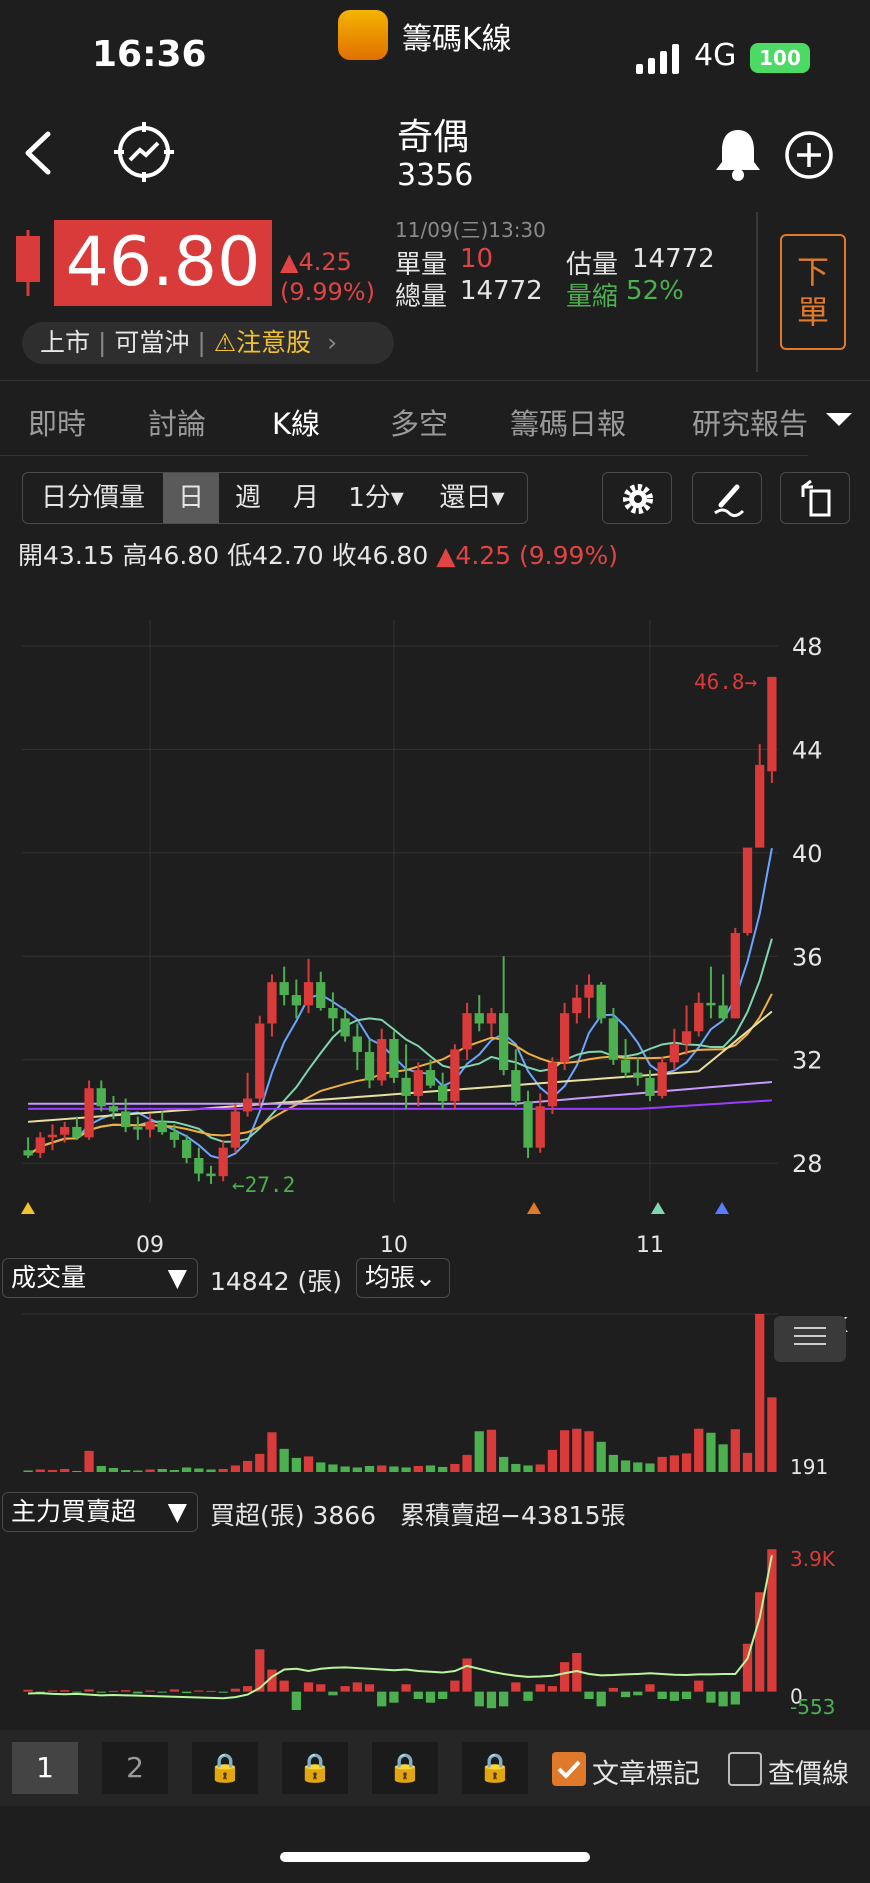 This screenshot has height=1883, width=870. I want to click on event-marker-icon, so click(722, 1208).